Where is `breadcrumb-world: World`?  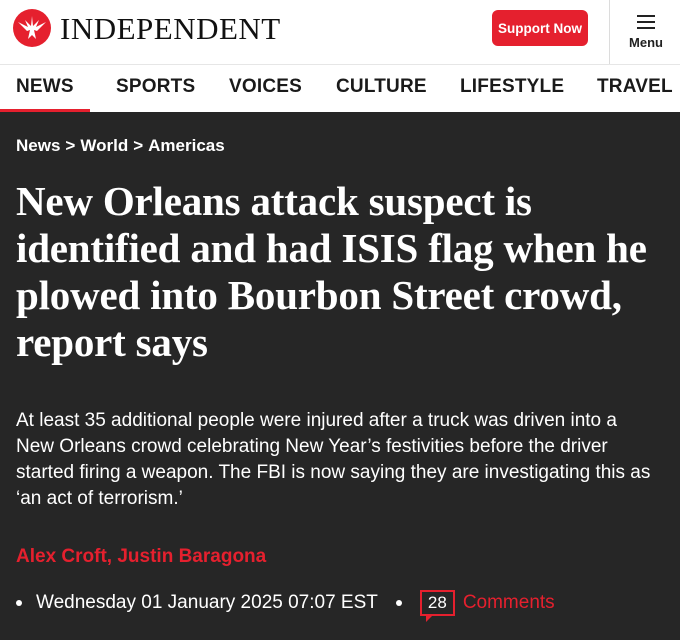 breadcrumb-world: World is located at coordinates (104, 145).